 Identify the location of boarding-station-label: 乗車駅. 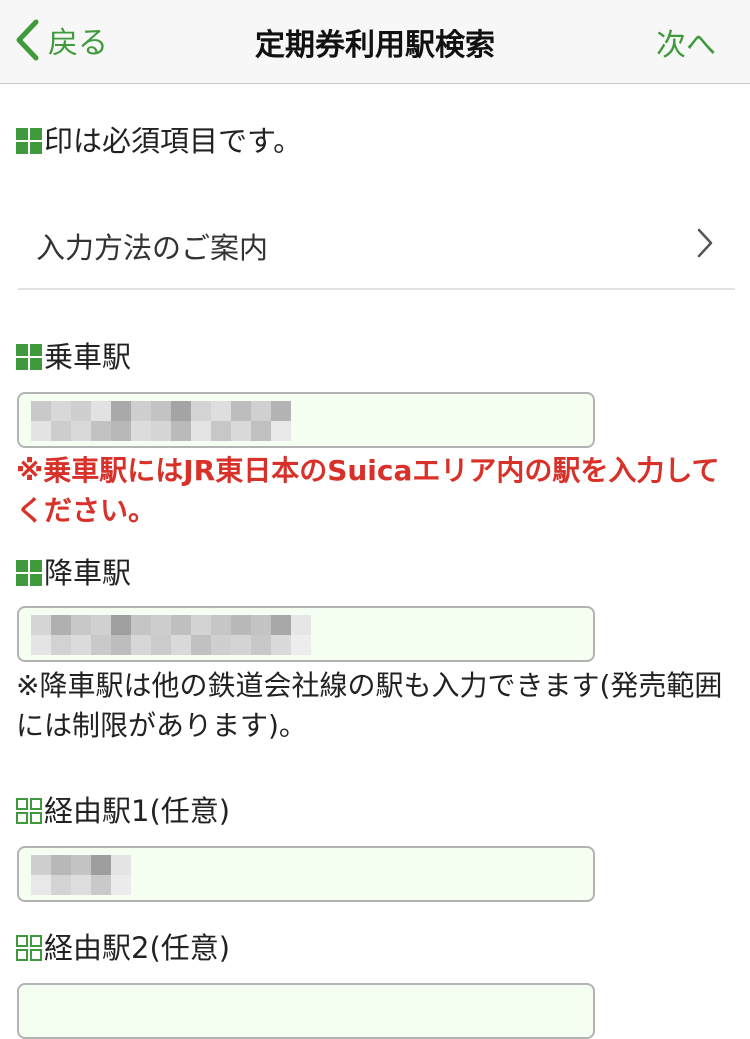
(73, 355).